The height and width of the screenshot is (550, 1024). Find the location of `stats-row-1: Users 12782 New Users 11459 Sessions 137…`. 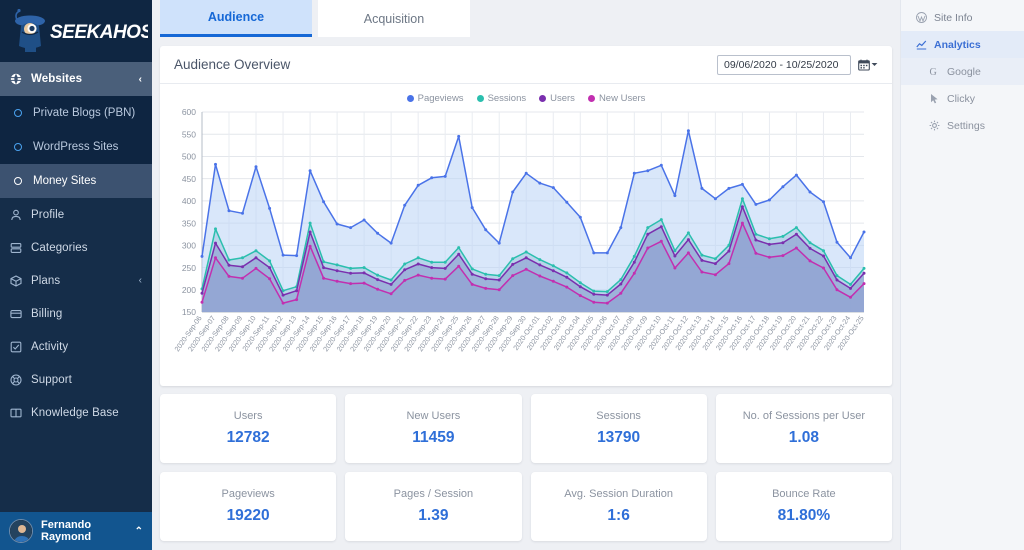

stats-row-1: Users 12782 New Users 11459 Sessions 137… is located at coordinates (526, 428).